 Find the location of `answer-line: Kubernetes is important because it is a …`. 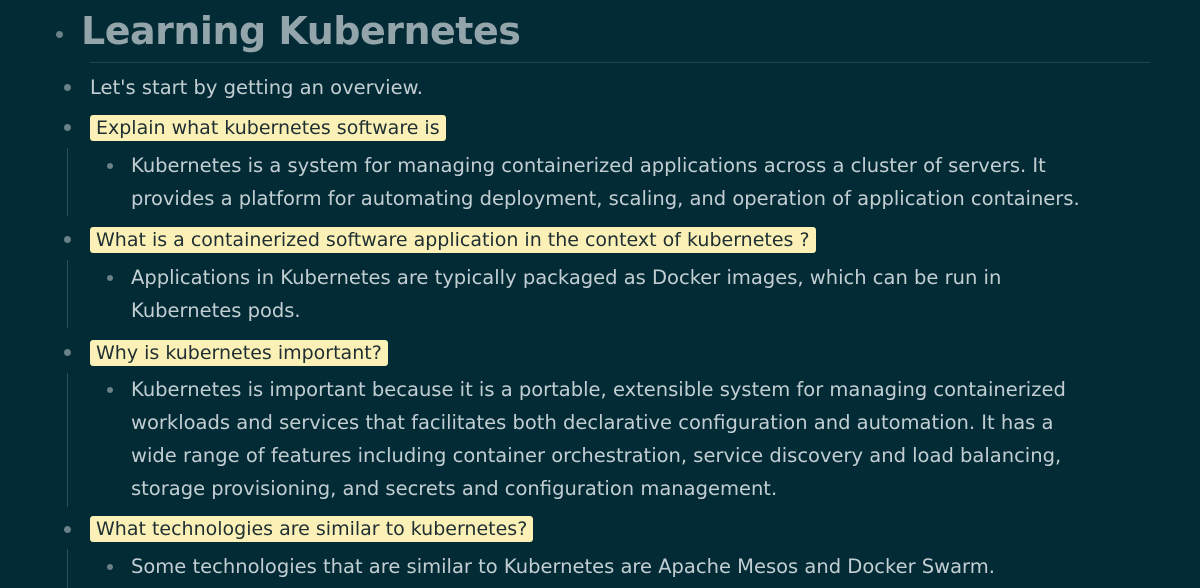

answer-line: Kubernetes is important because it is a … is located at coordinates (598, 389).